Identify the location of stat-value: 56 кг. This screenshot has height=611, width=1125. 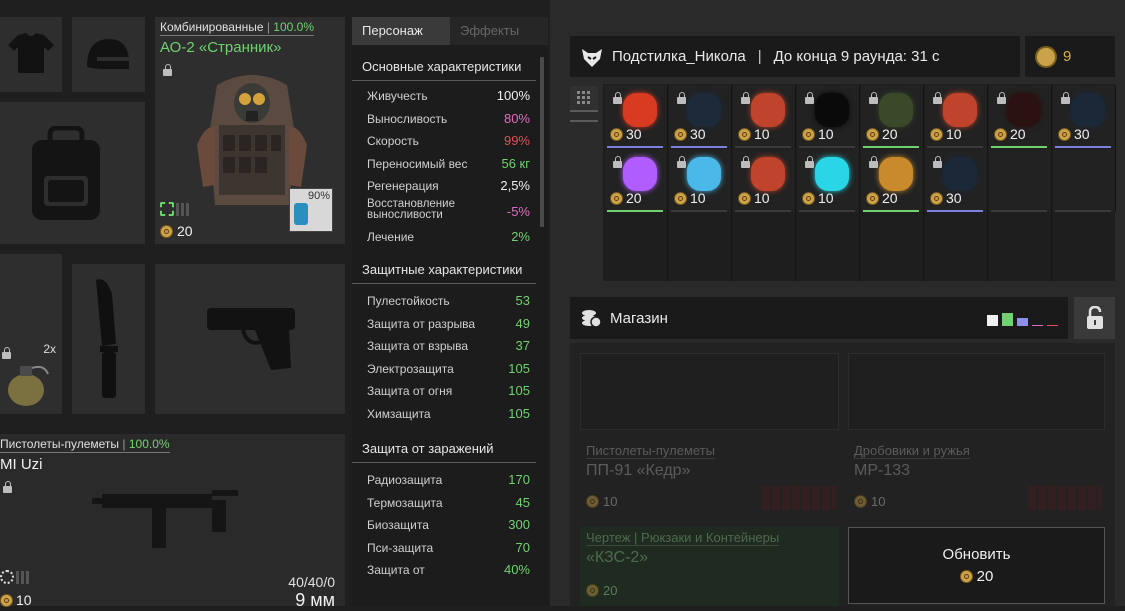
(515, 163).